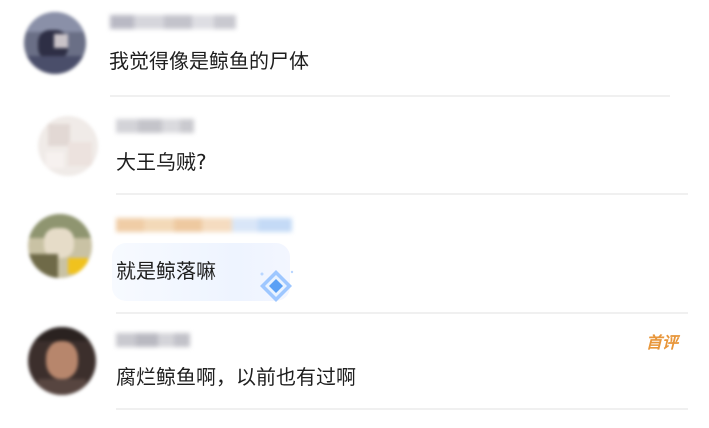 Image resolution: width=709 pixels, height=428 pixels. Describe the element at coordinates (209, 61) in the screenshot. I see `comment-text: 我觉得像是鲸鱼的尸体` at that location.